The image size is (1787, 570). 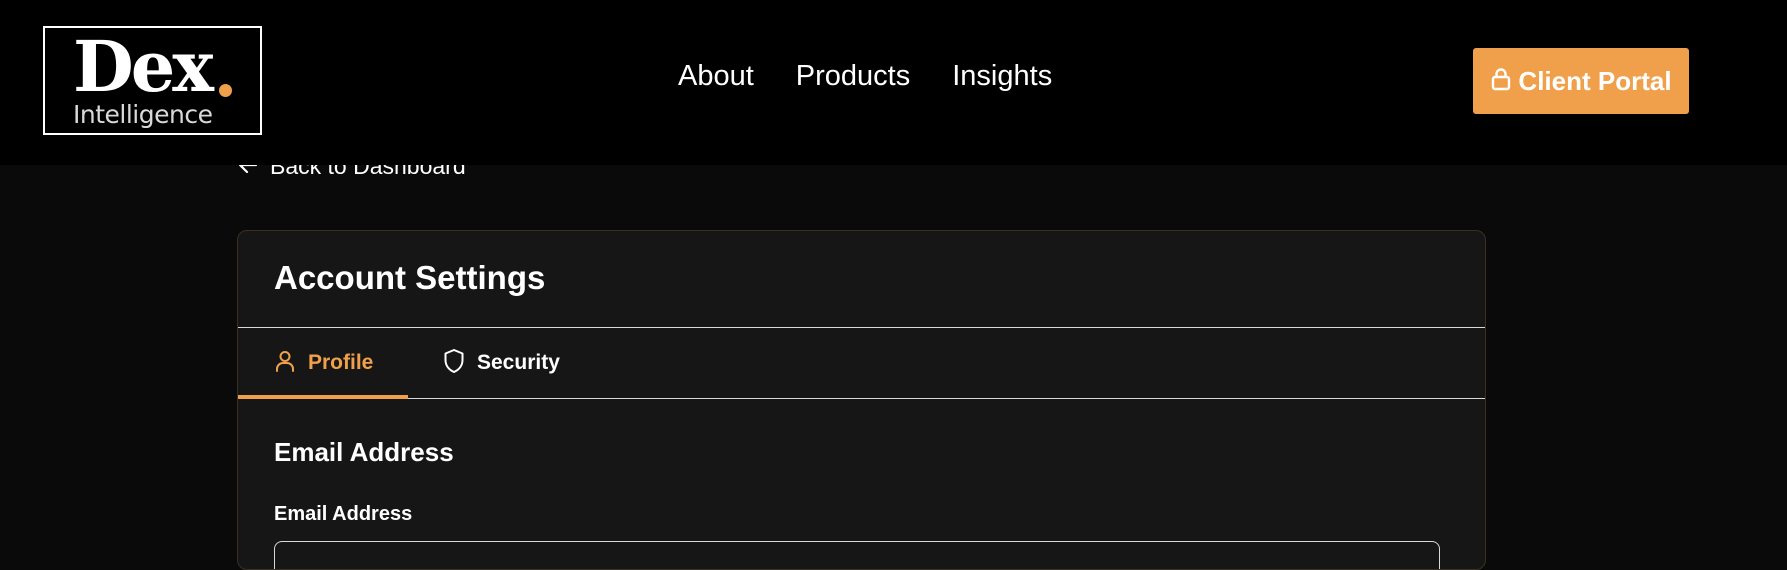 What do you see at coordinates (1595, 80) in the screenshot?
I see `client-portal-label: Client Portal` at bounding box center [1595, 80].